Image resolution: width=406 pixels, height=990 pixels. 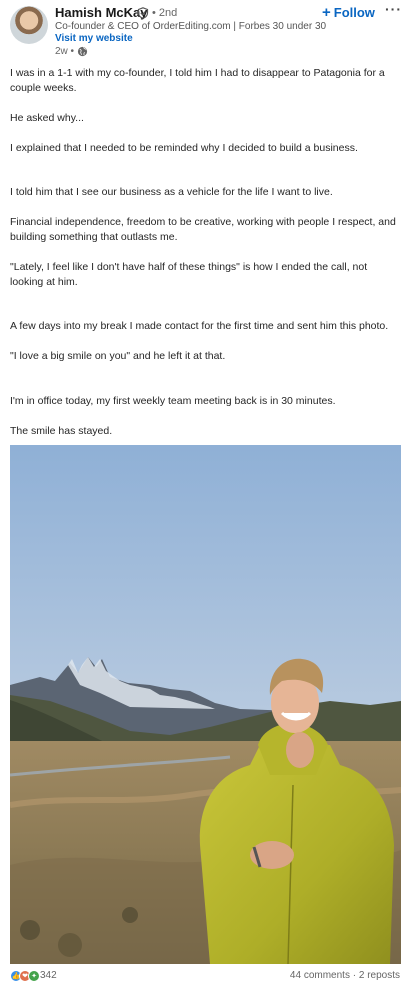 I want to click on website-link: Visit my website, so click(x=94, y=38).